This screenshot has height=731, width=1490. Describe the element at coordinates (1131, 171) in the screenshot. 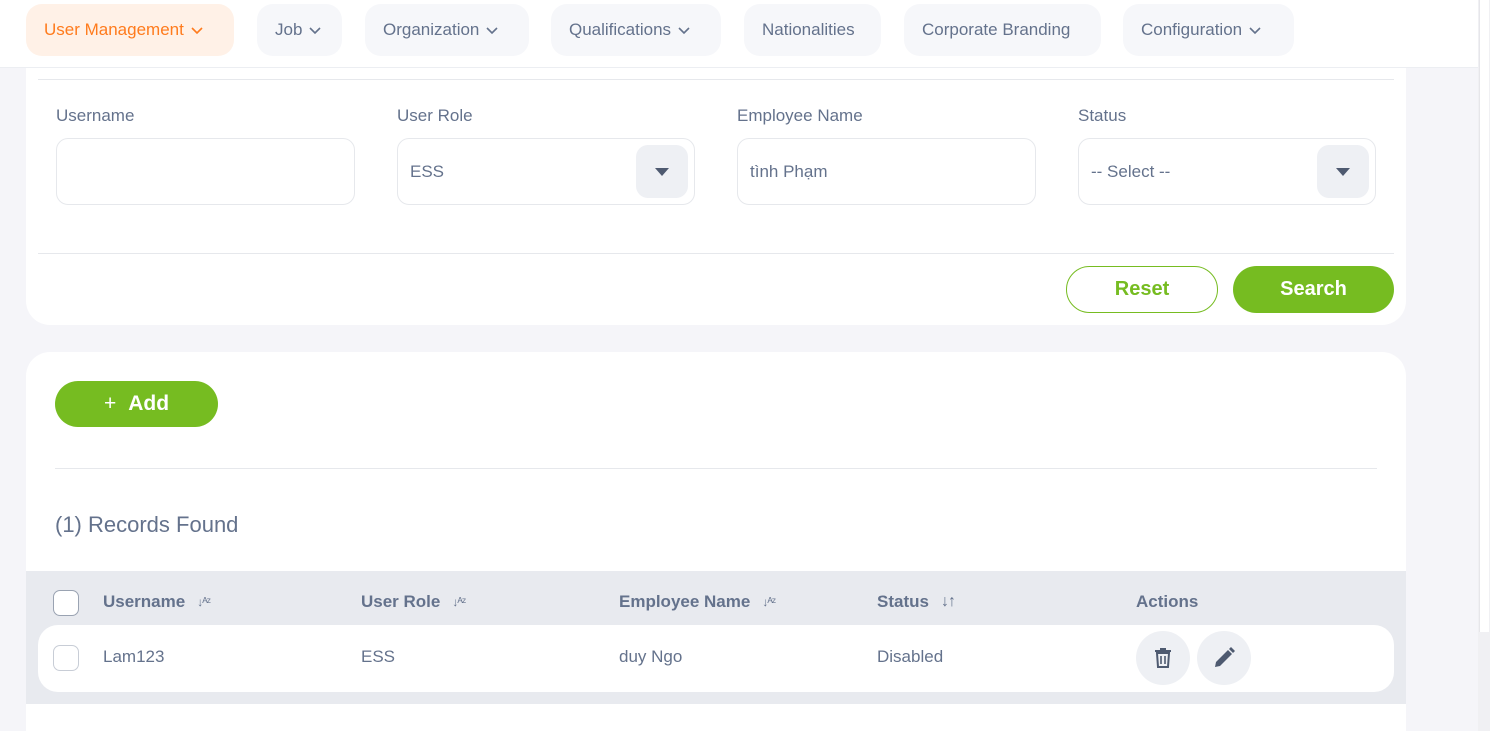

I see `status-value: -- Select --` at that location.